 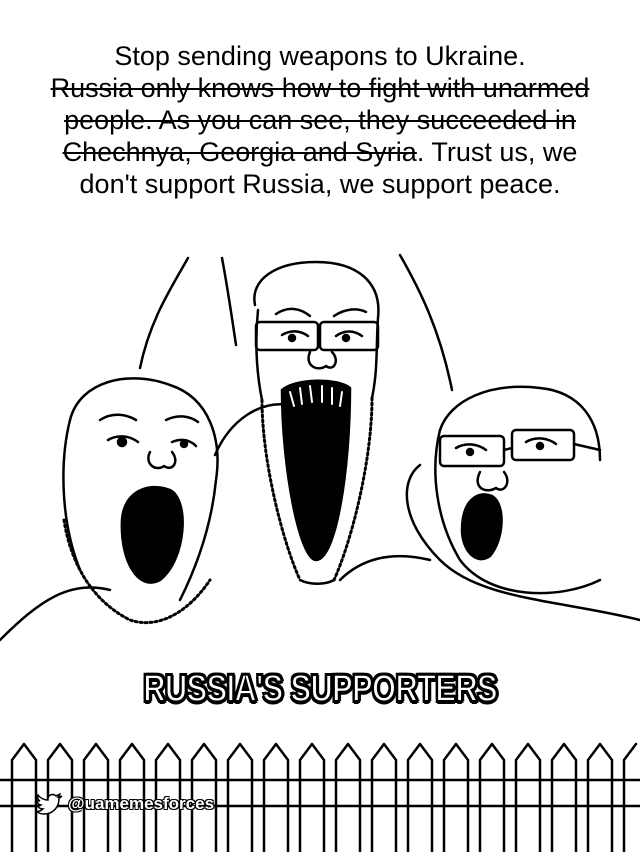 I want to click on left-arm-line, so click(x=164, y=313).